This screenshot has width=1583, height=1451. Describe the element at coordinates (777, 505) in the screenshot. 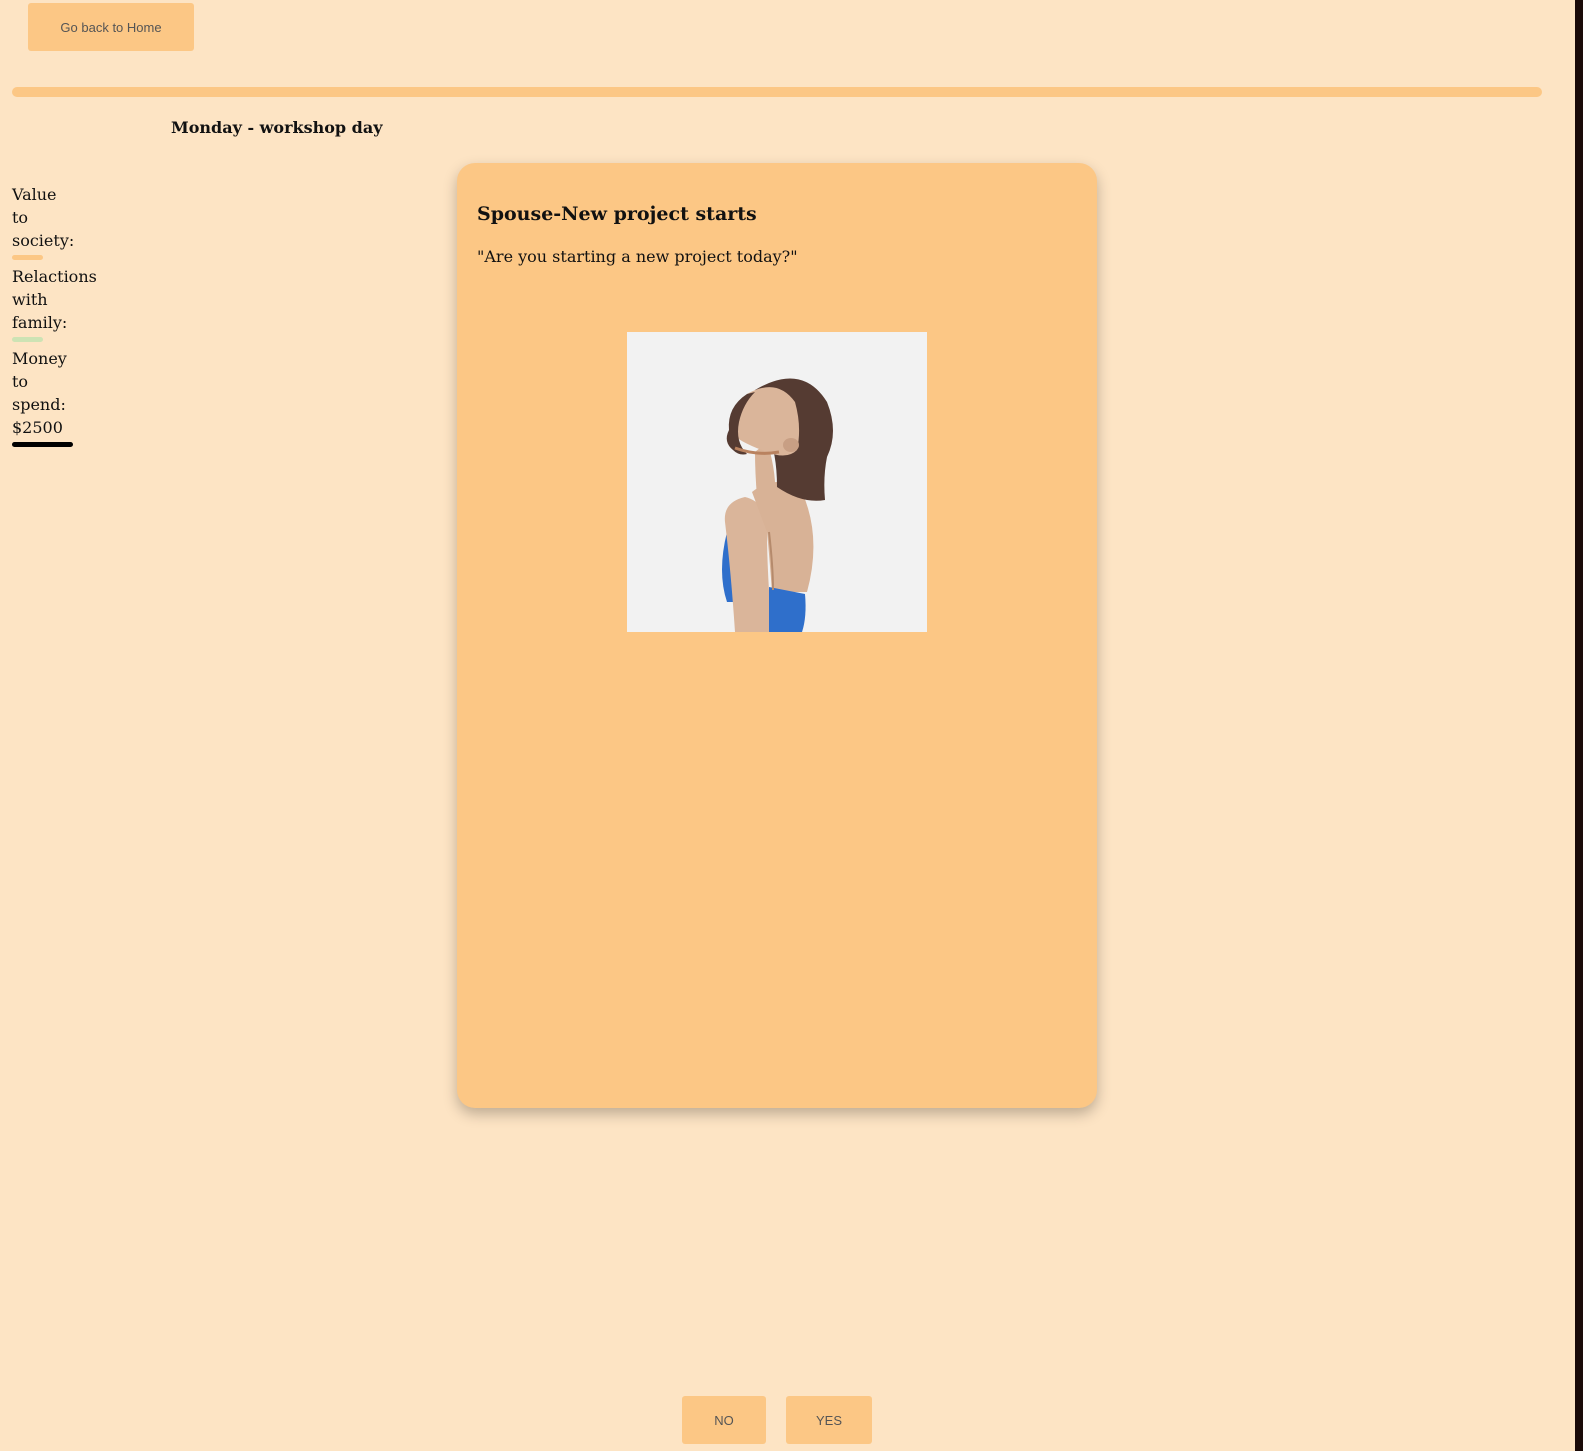

I see `woman-profile-illustration` at that location.